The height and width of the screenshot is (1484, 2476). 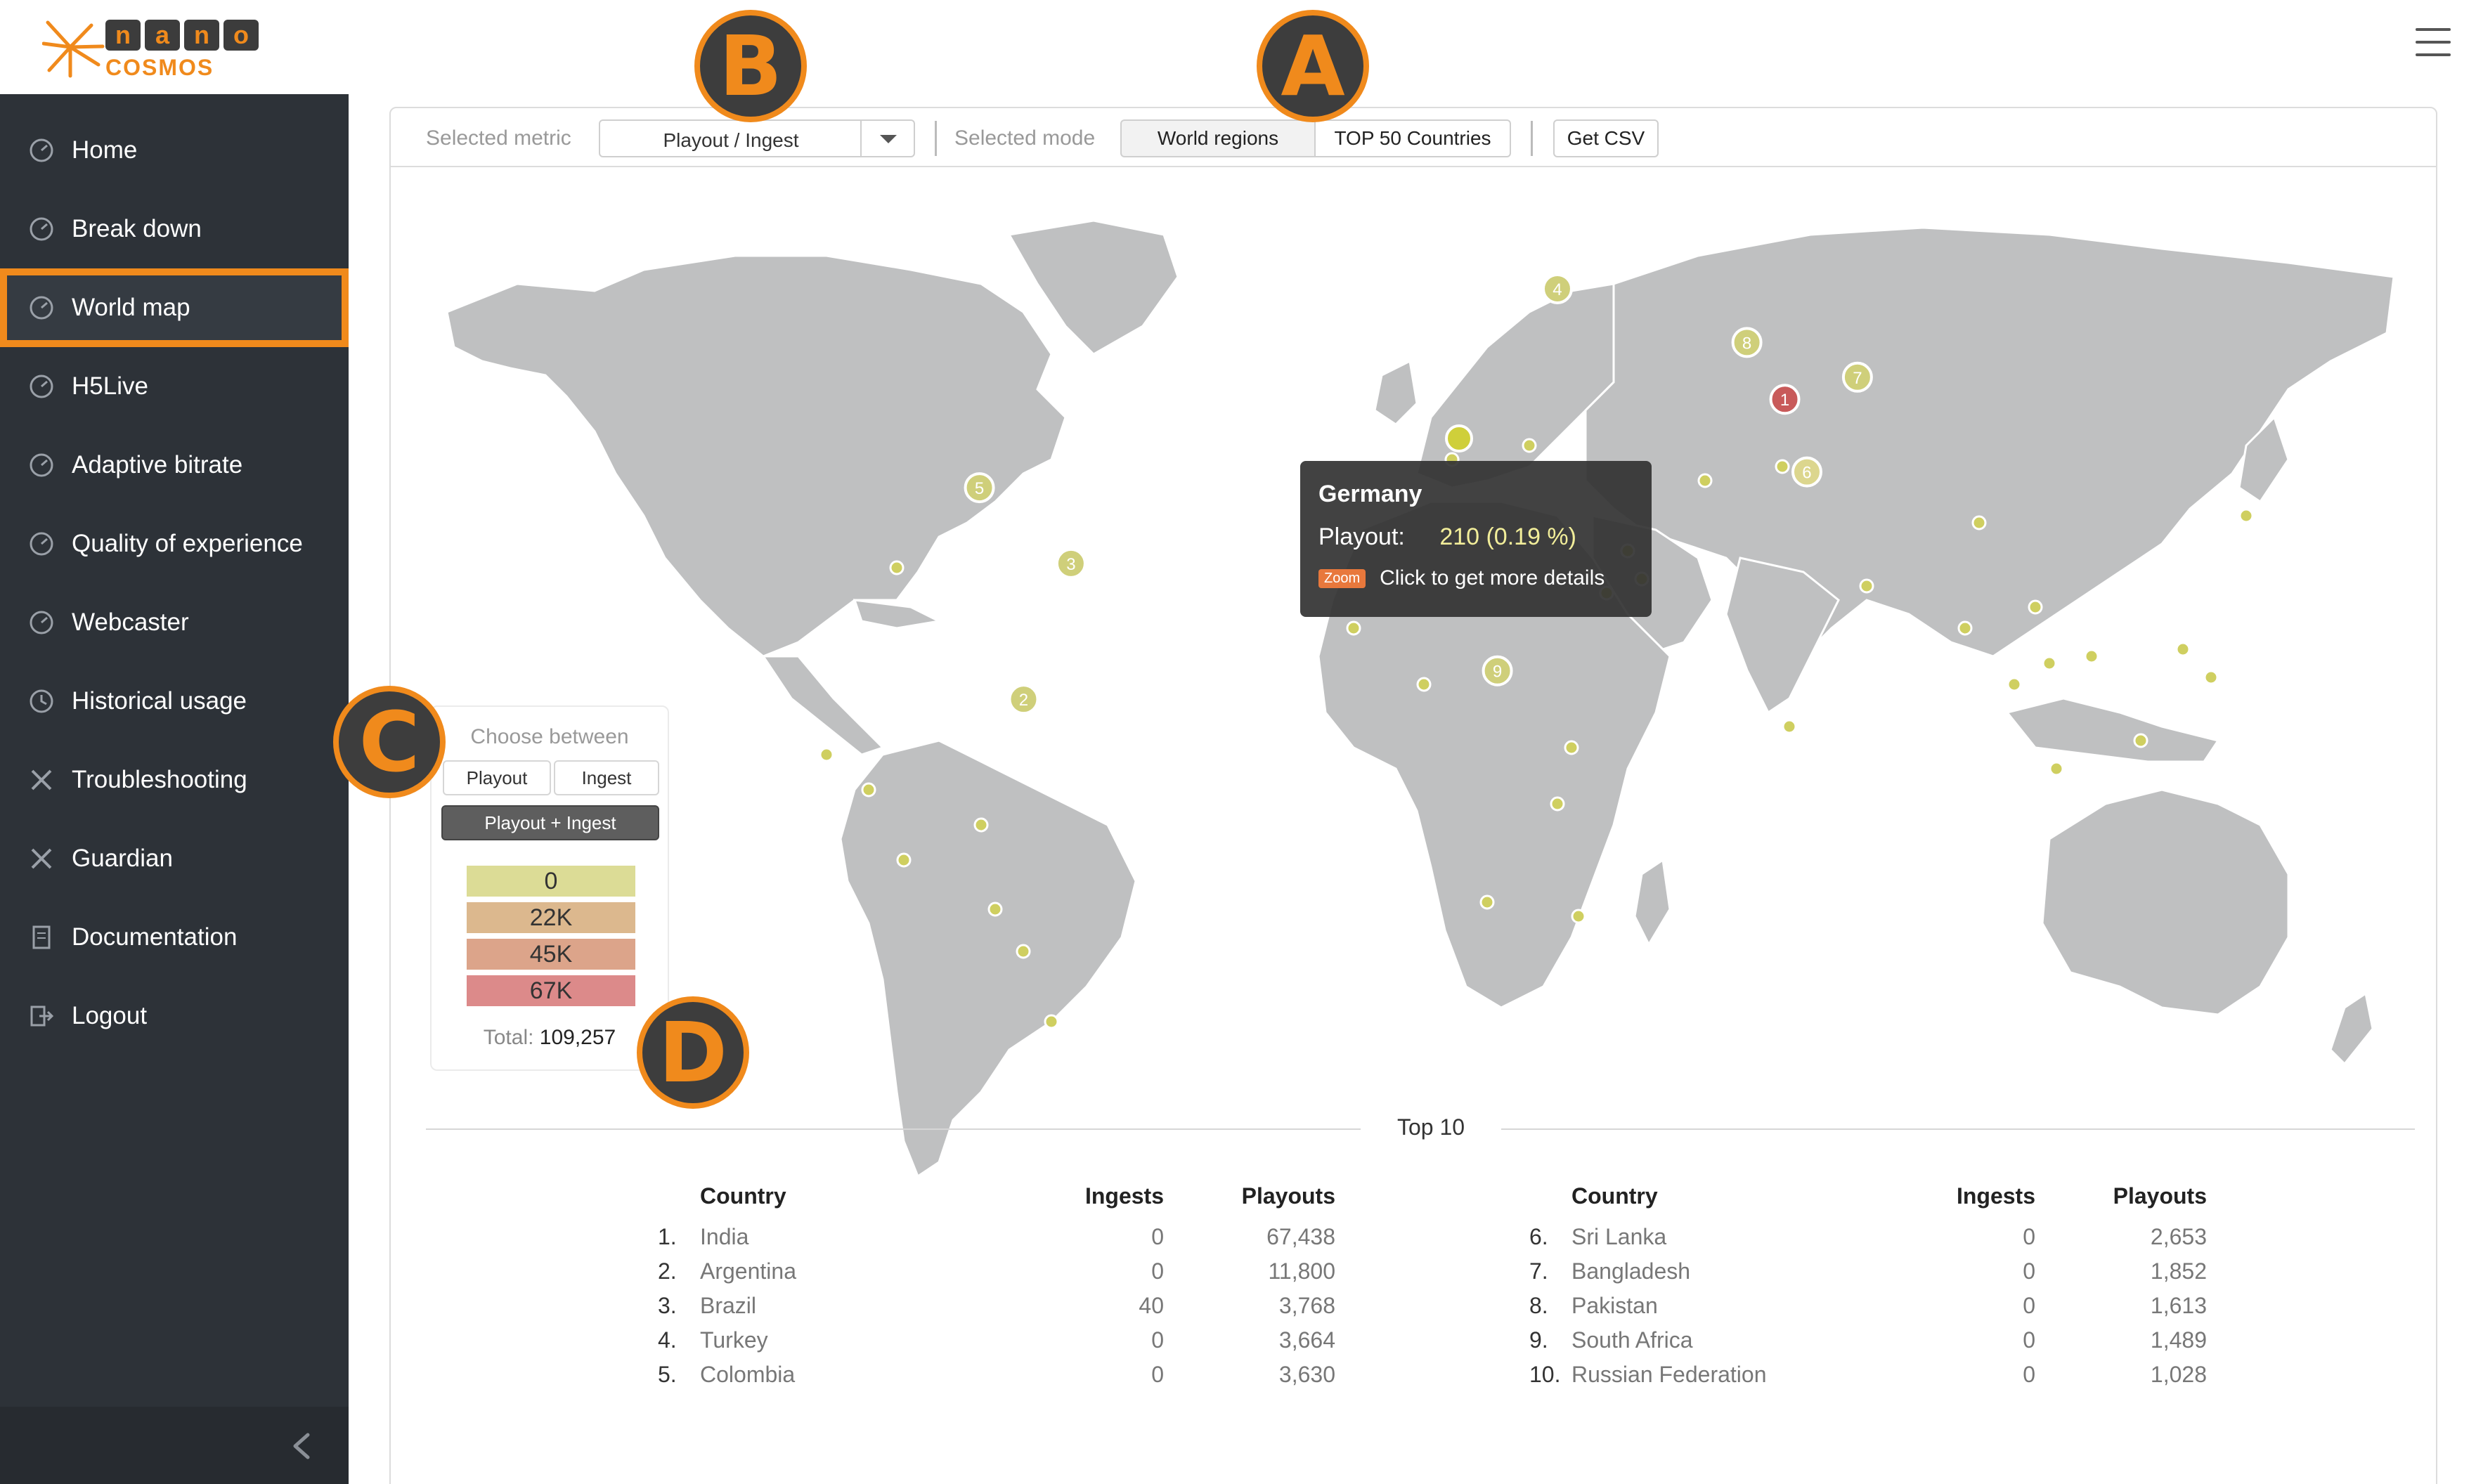 What do you see at coordinates (1785, 399) in the screenshot?
I see `ranked-marker: 1` at bounding box center [1785, 399].